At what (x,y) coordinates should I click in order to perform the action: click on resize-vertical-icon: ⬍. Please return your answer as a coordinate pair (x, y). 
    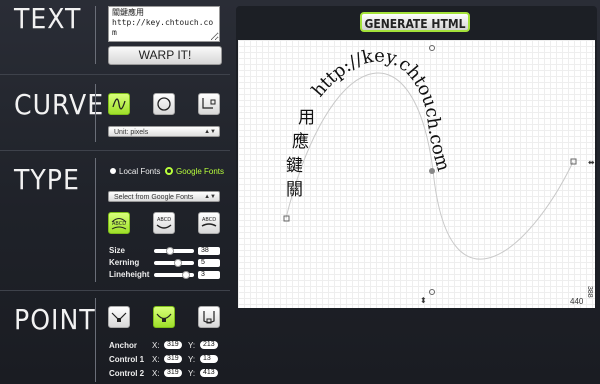
    Looking at the image, I should click on (423, 300).